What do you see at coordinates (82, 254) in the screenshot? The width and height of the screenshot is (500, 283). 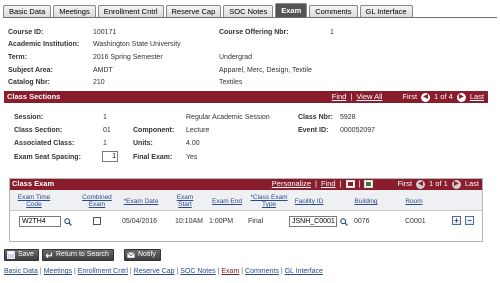 I see `return-to-search-label: Return to Search` at bounding box center [82, 254].